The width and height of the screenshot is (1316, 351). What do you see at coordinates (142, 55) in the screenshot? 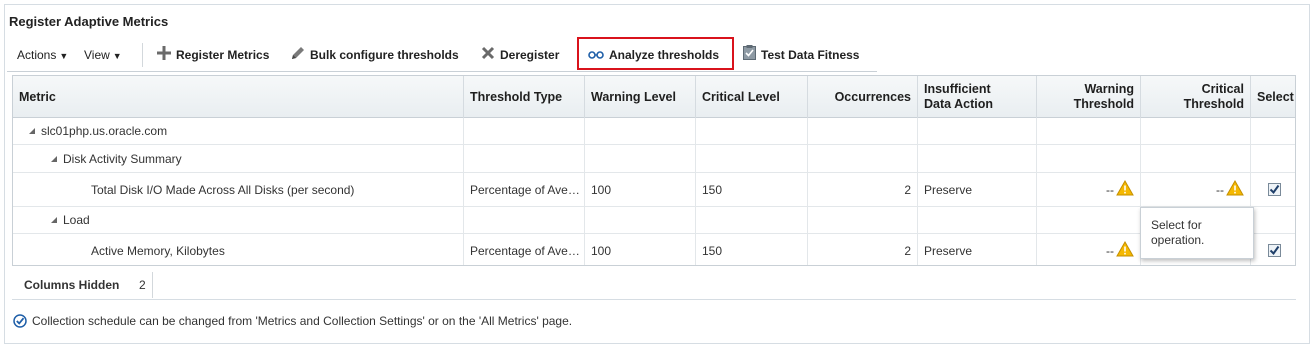
I see `toolbar-divider` at bounding box center [142, 55].